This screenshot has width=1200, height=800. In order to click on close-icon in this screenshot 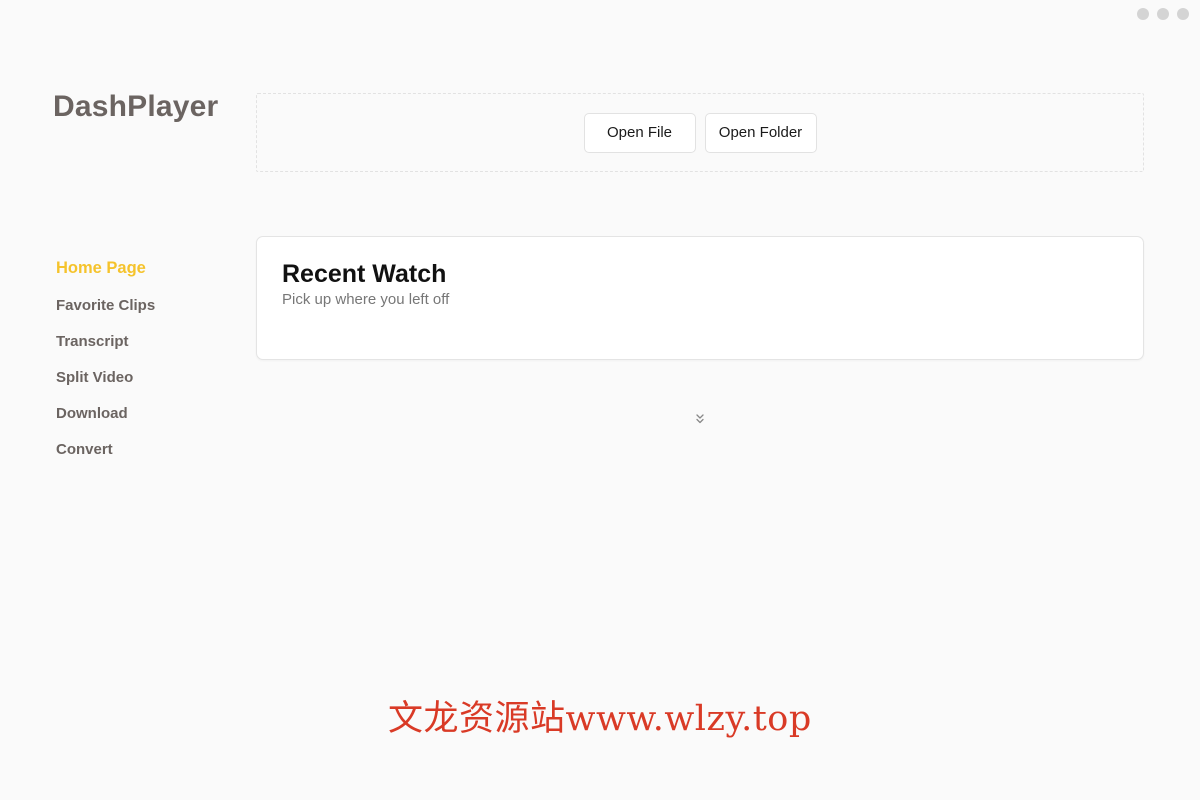, I will do `click(1183, 14)`.